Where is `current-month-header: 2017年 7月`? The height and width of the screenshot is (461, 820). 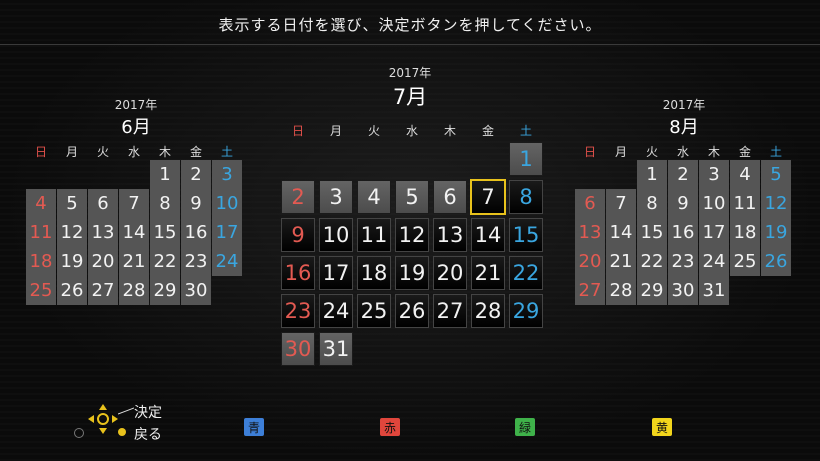 current-month-header: 2017年 7月 is located at coordinates (410, 87).